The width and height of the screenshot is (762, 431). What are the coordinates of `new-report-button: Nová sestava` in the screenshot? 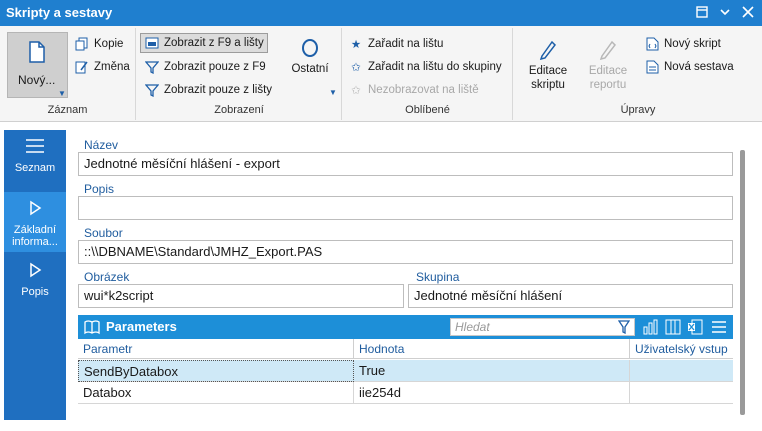 It's located at (689, 67).